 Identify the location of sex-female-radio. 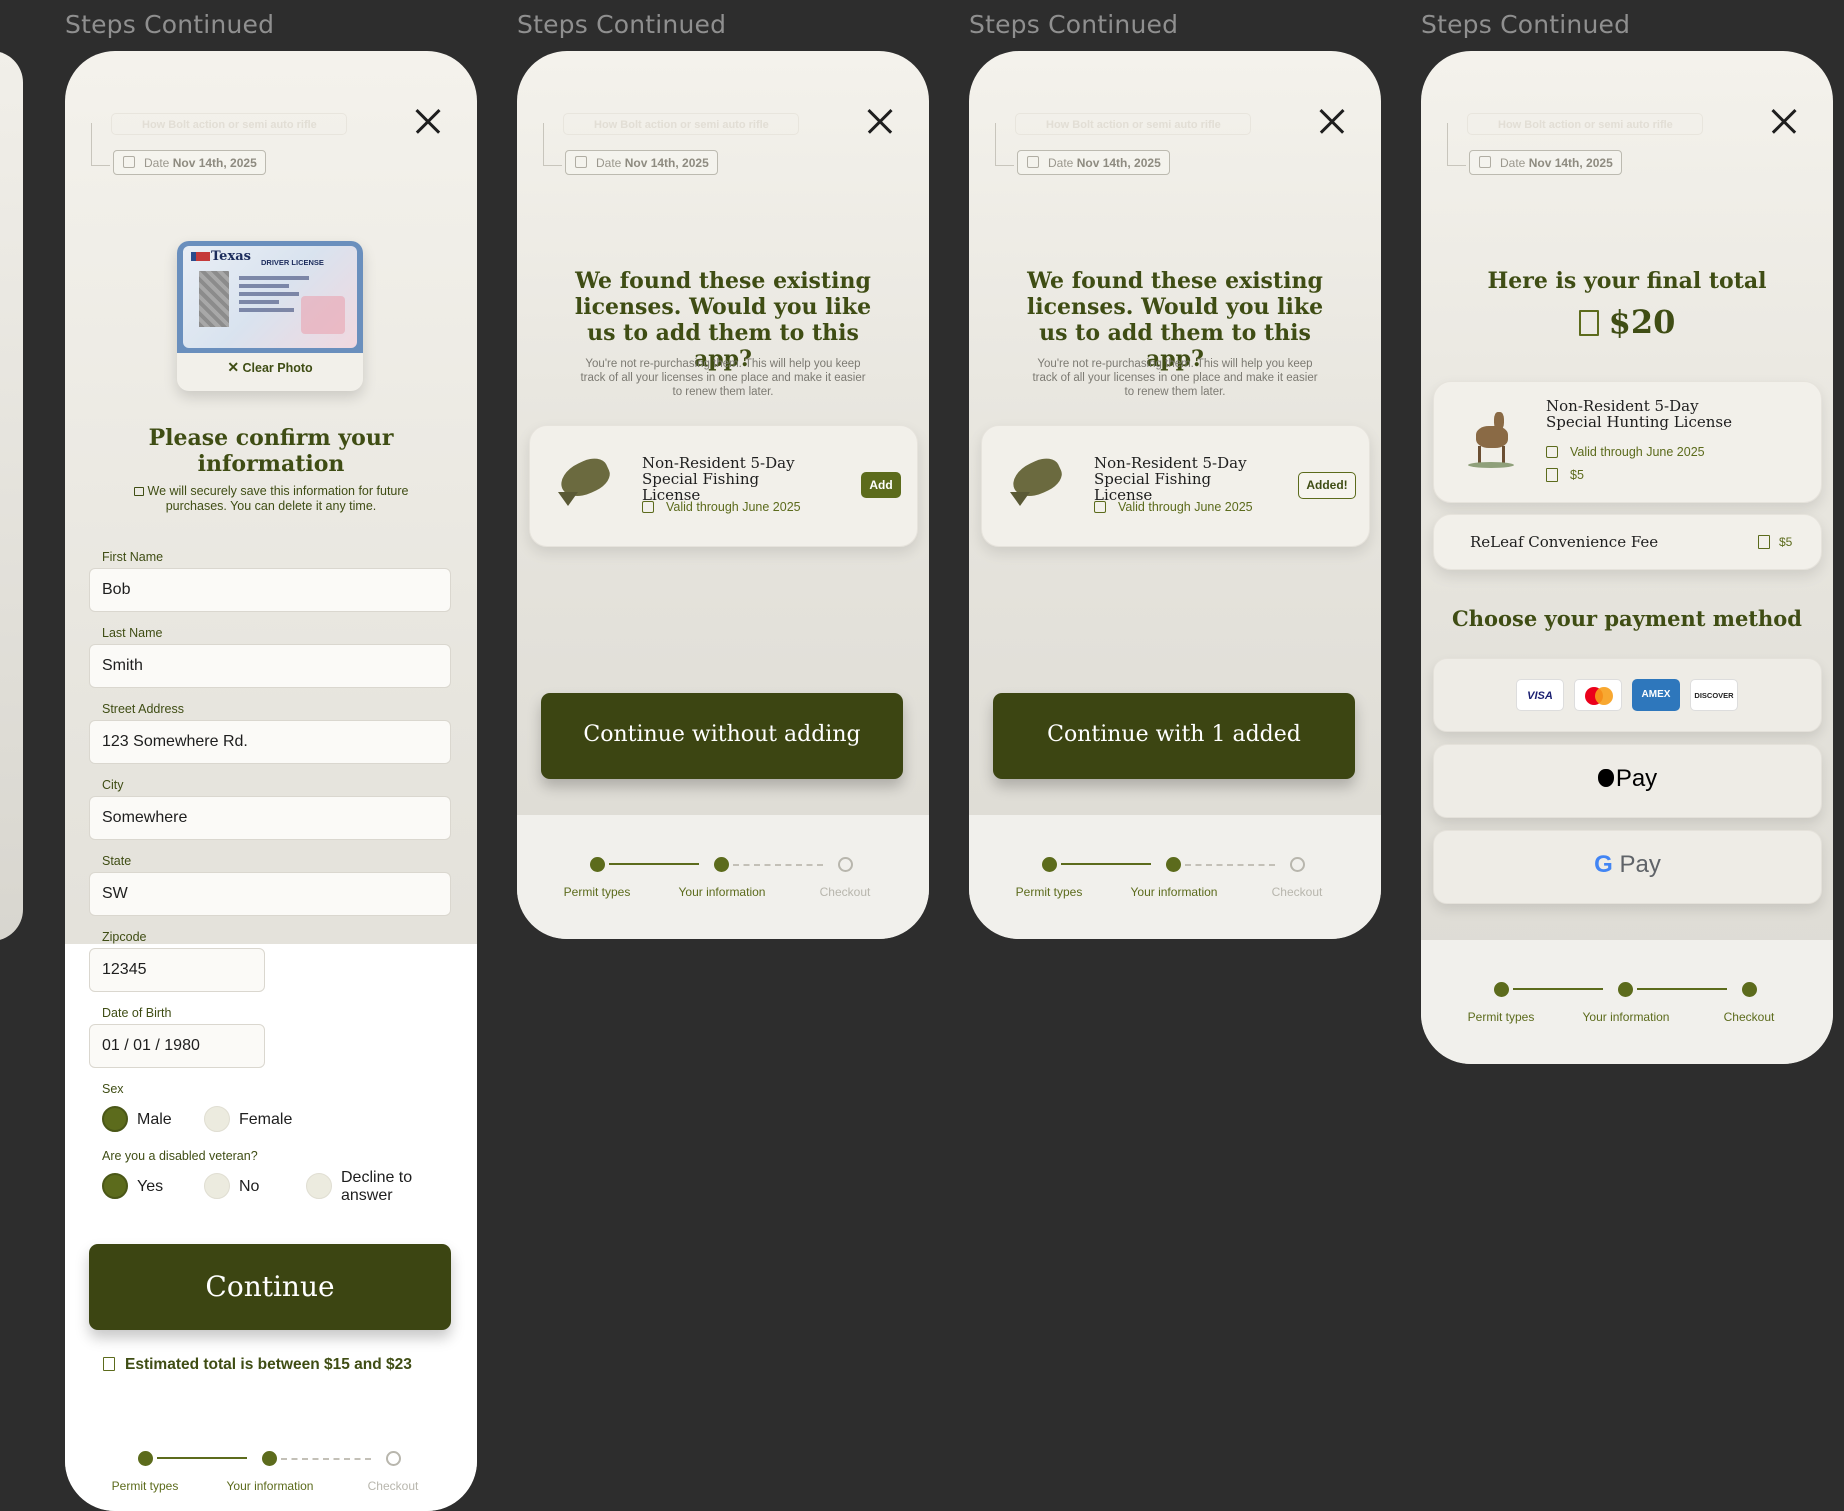
(217, 1119).